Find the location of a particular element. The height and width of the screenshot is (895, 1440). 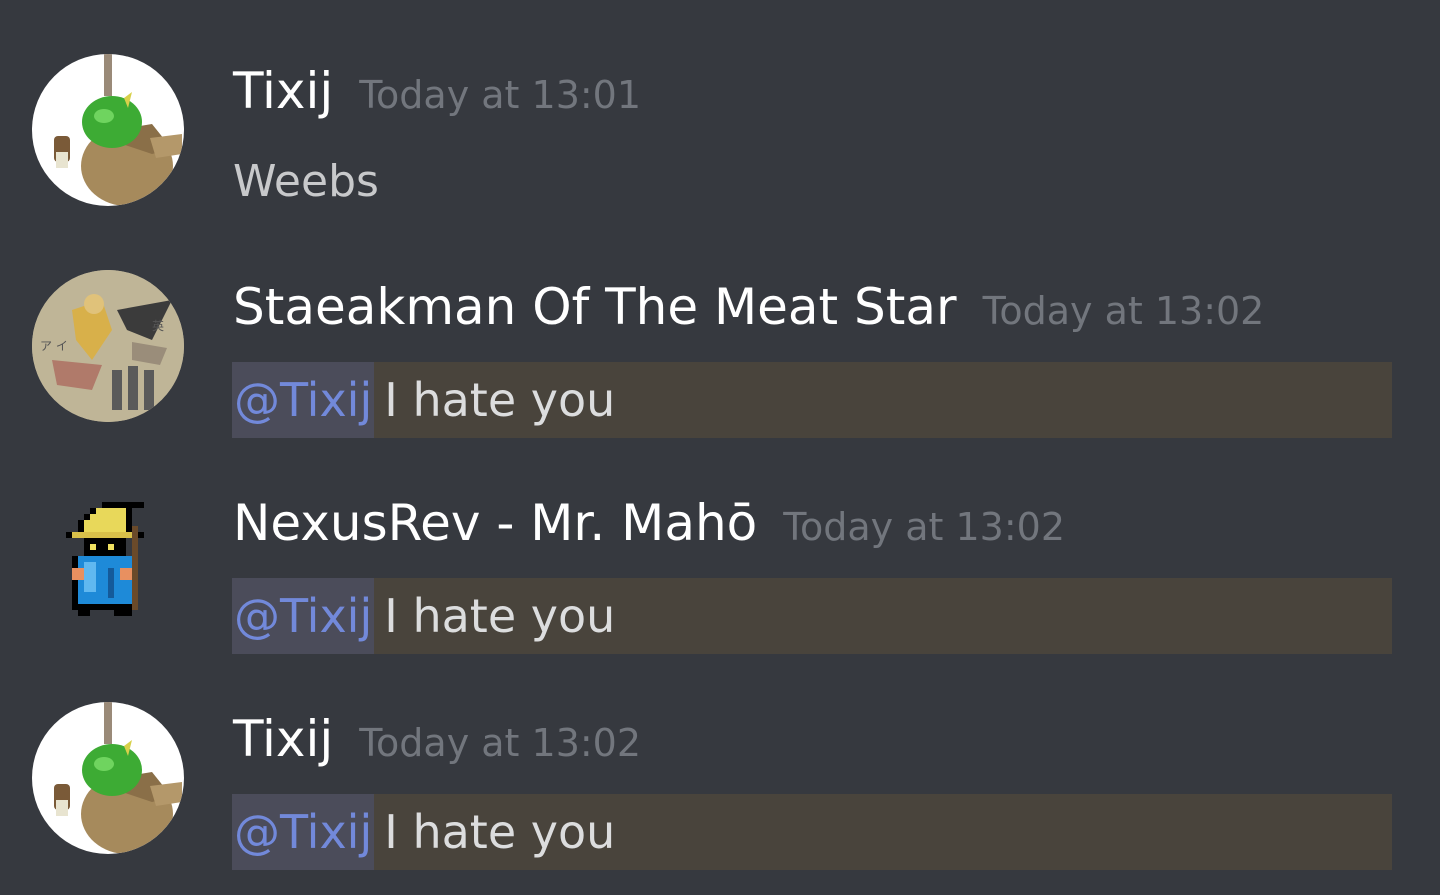

author-name: NexusRev - Mr. Mahō is located at coordinates (495, 523).